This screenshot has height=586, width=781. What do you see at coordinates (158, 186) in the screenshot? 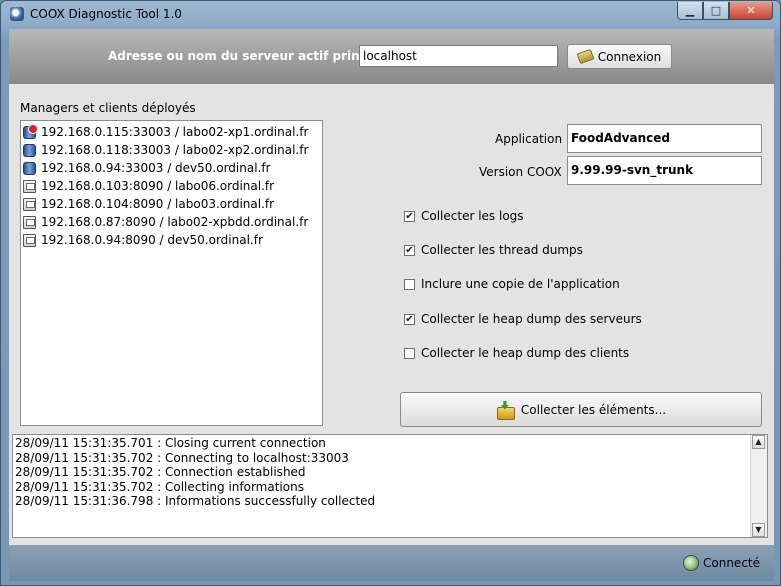
I see `manager-item-label: 192.168.0.103:8090 / labo06.ordinal.fr` at bounding box center [158, 186].